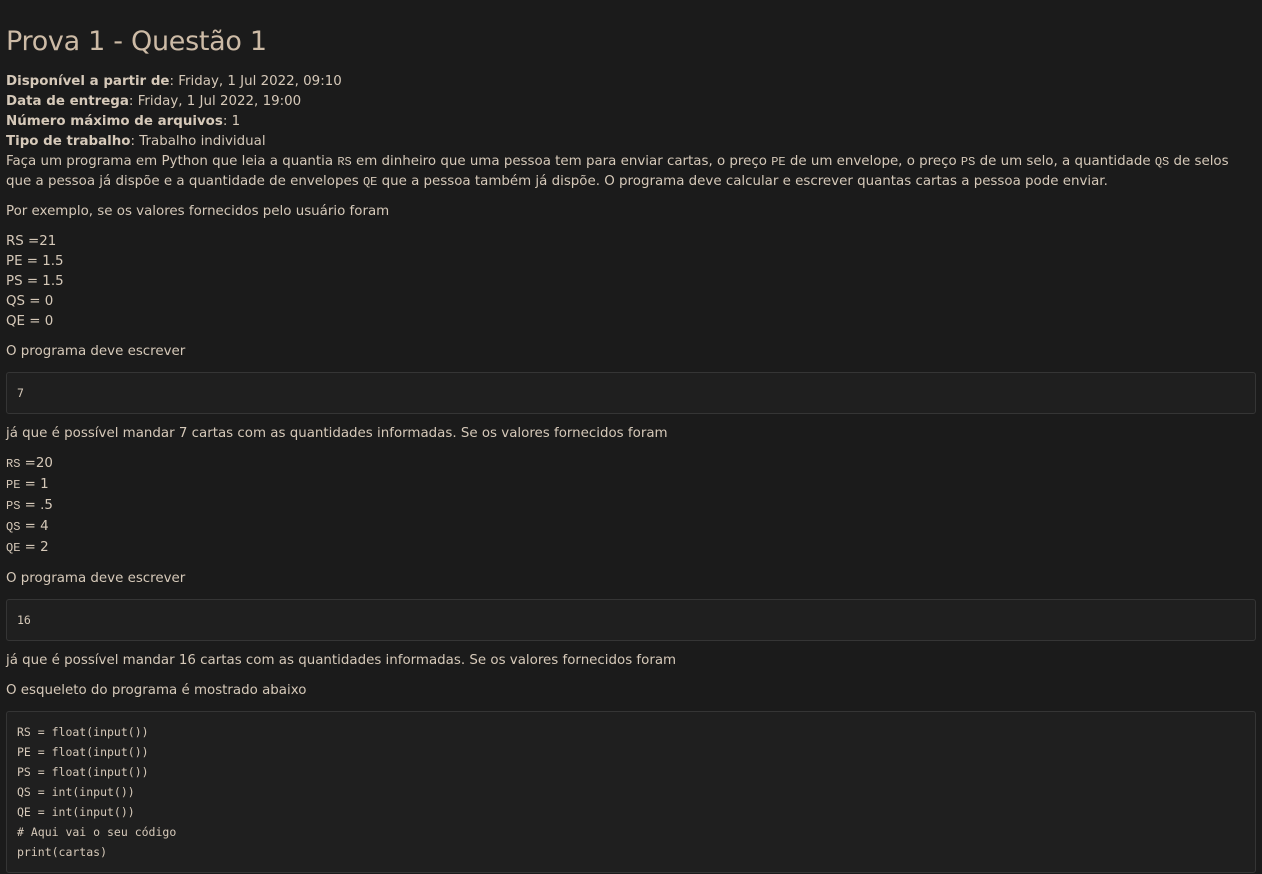 The width and height of the screenshot is (1262, 874). Describe the element at coordinates (136, 141) in the screenshot. I see `meta-work-type: Tipo de trabalho: Trabalho individual` at that location.